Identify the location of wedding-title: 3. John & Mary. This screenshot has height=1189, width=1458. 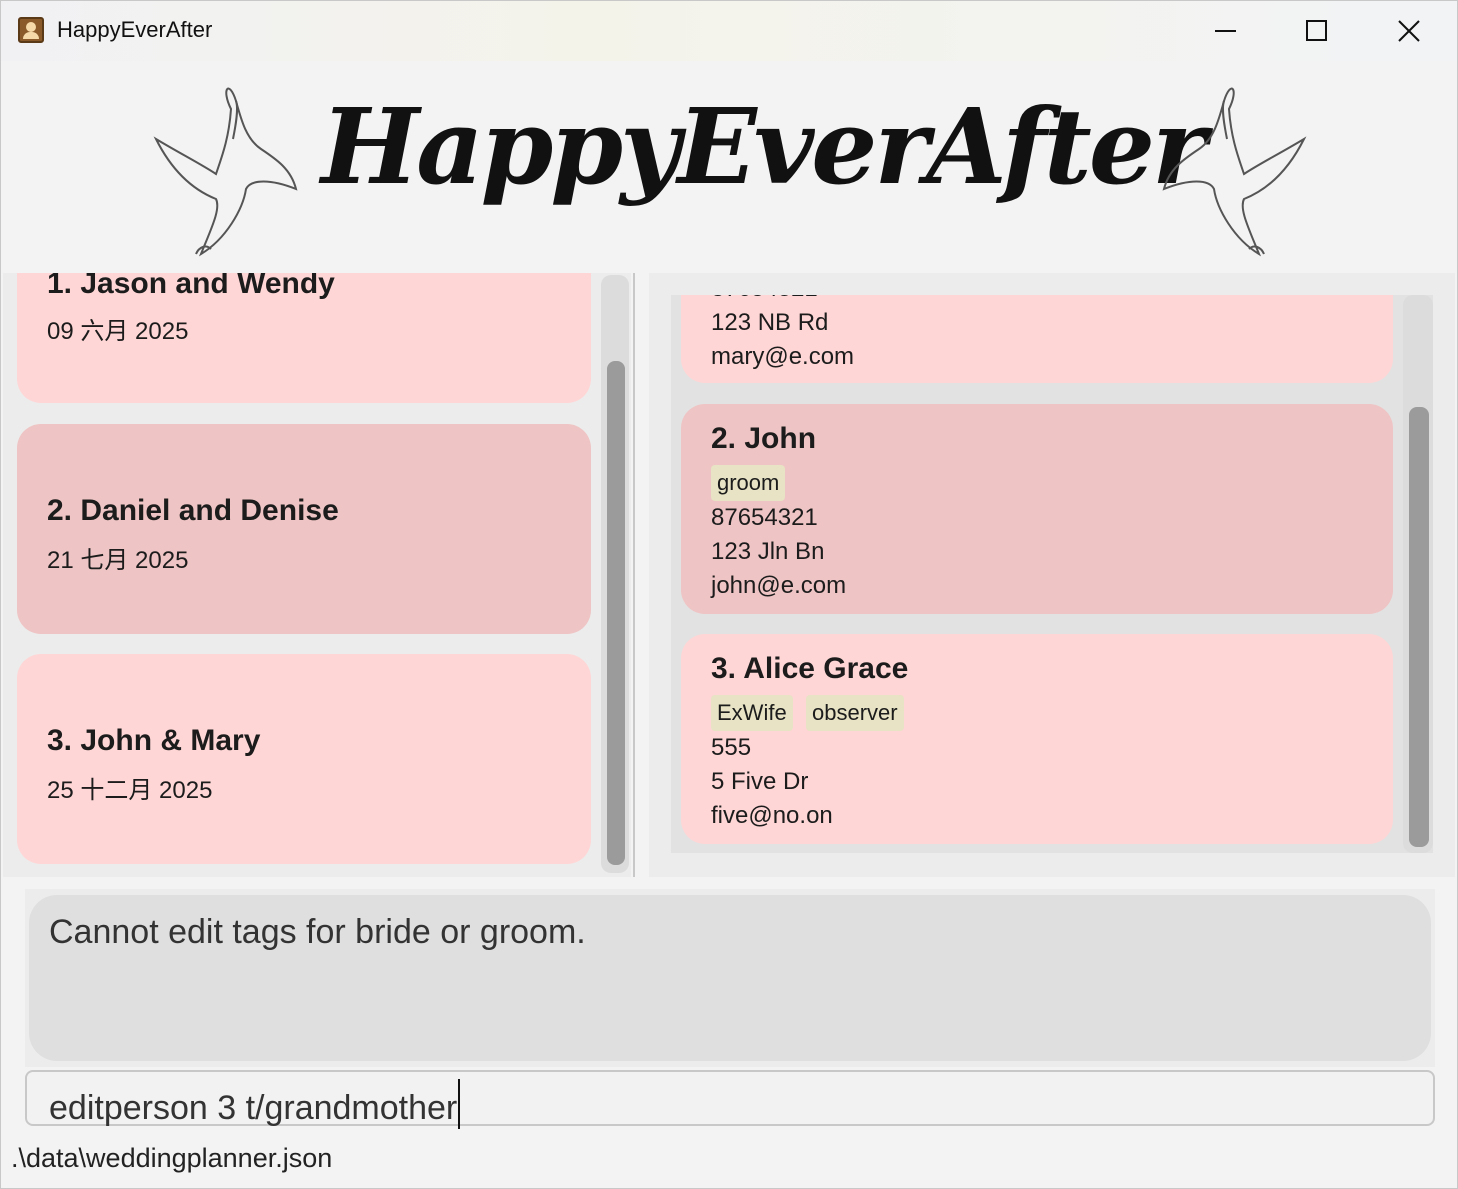
(154, 740).